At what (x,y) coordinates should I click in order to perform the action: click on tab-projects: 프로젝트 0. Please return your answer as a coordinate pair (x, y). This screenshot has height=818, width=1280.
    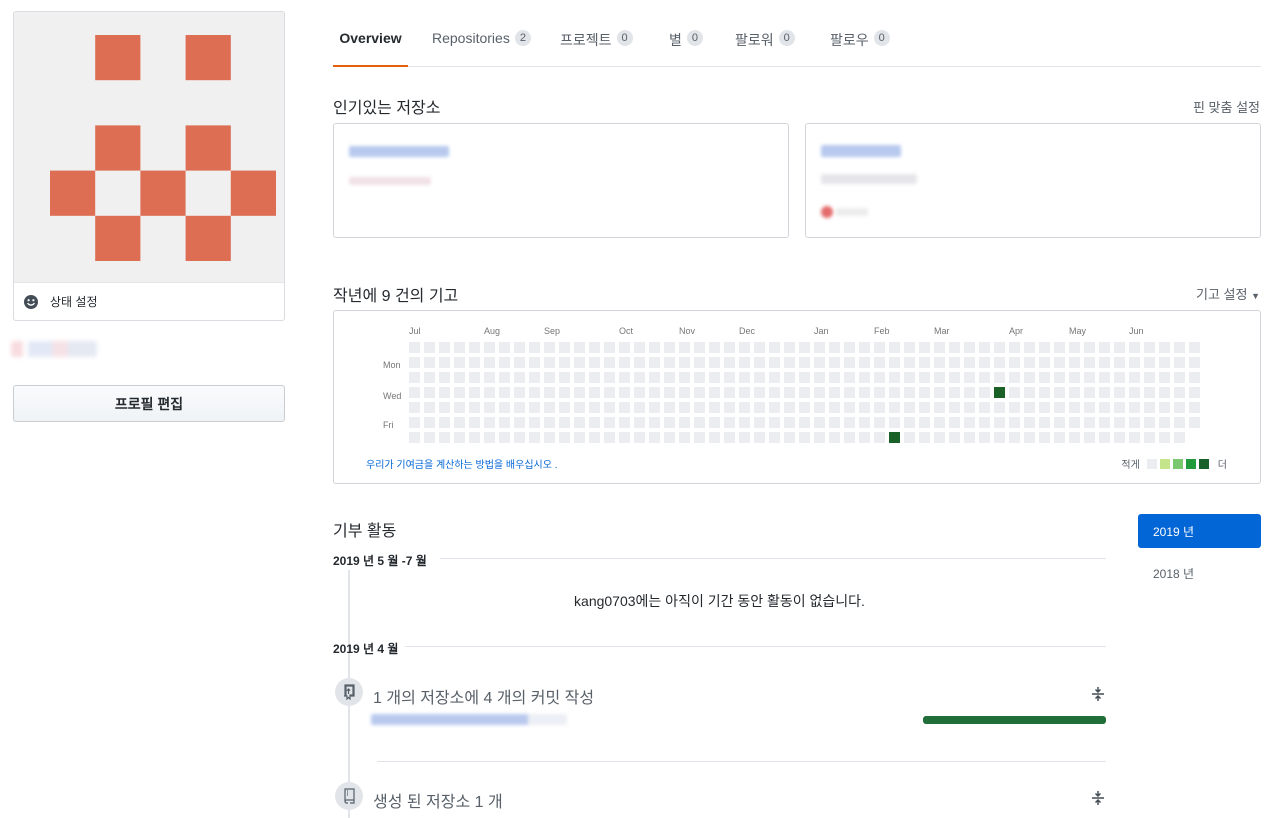
    Looking at the image, I should click on (596, 43).